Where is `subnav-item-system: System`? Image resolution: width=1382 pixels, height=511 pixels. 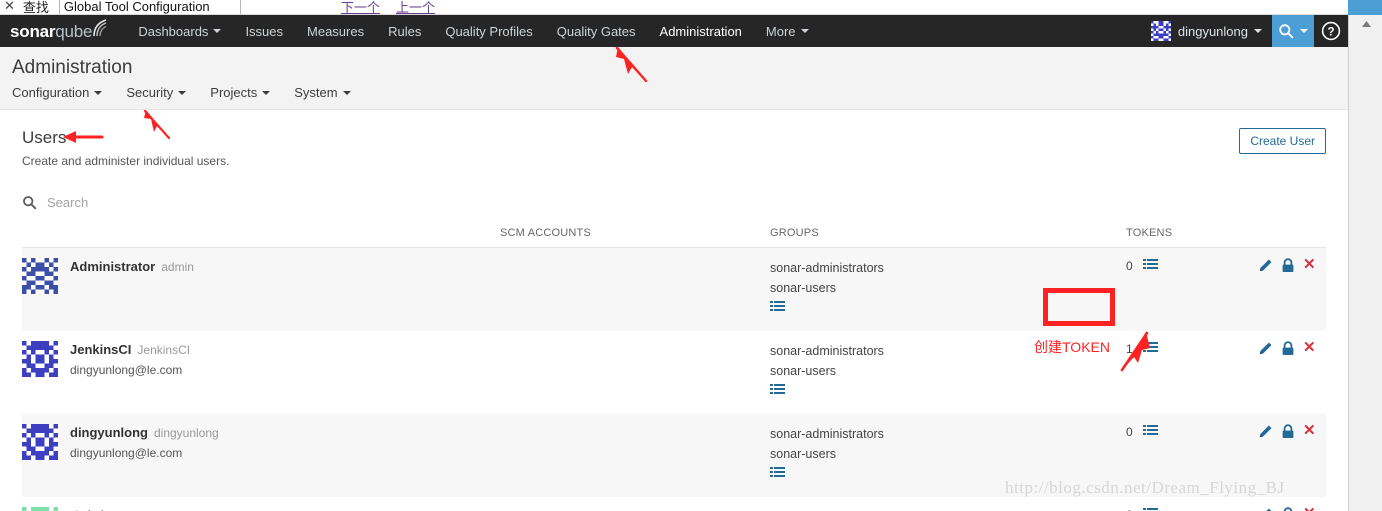
subnav-item-system: System is located at coordinates (322, 92).